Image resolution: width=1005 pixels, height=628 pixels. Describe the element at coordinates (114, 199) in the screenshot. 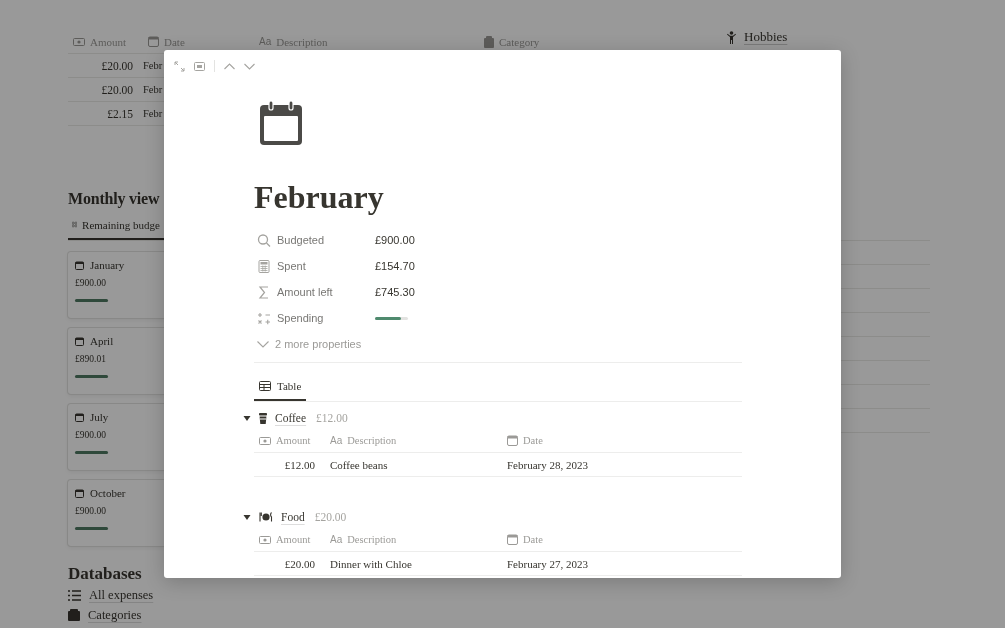

I see `section-heading: Monthly view` at that location.